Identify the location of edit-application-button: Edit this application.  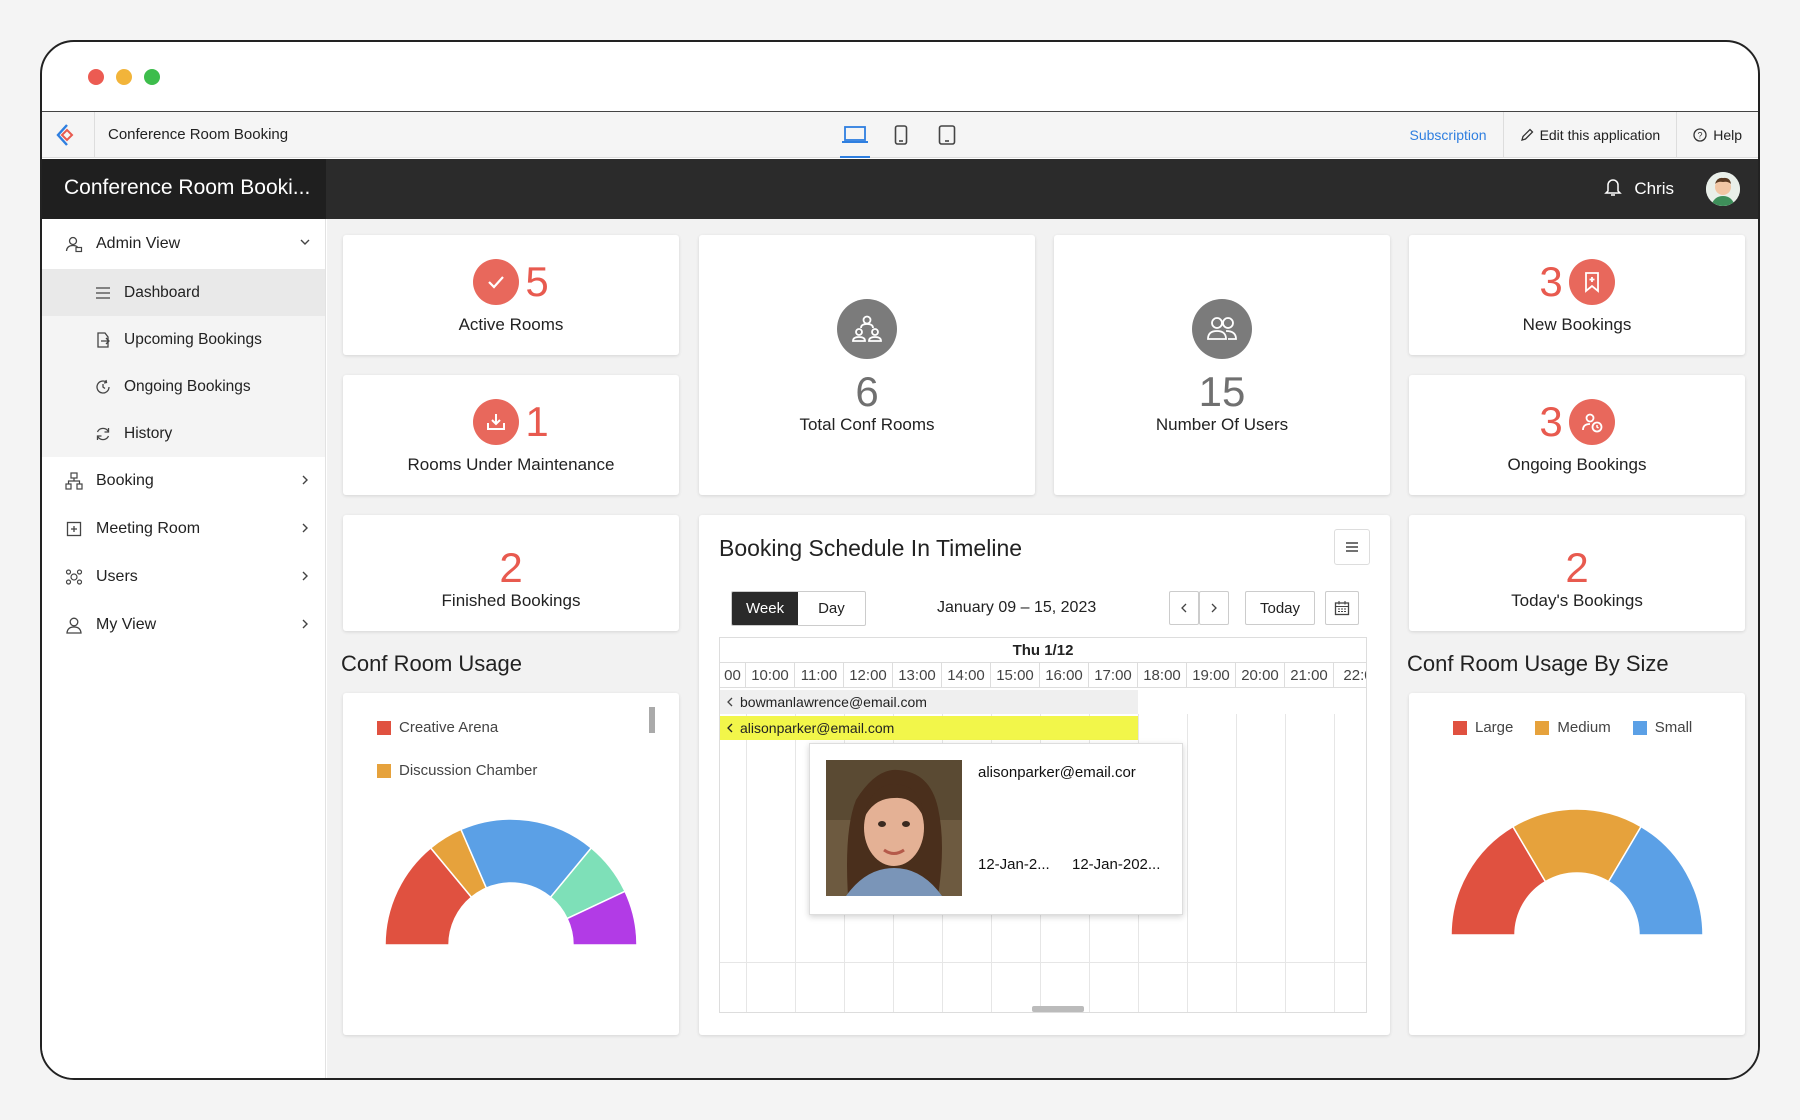
(1589, 135).